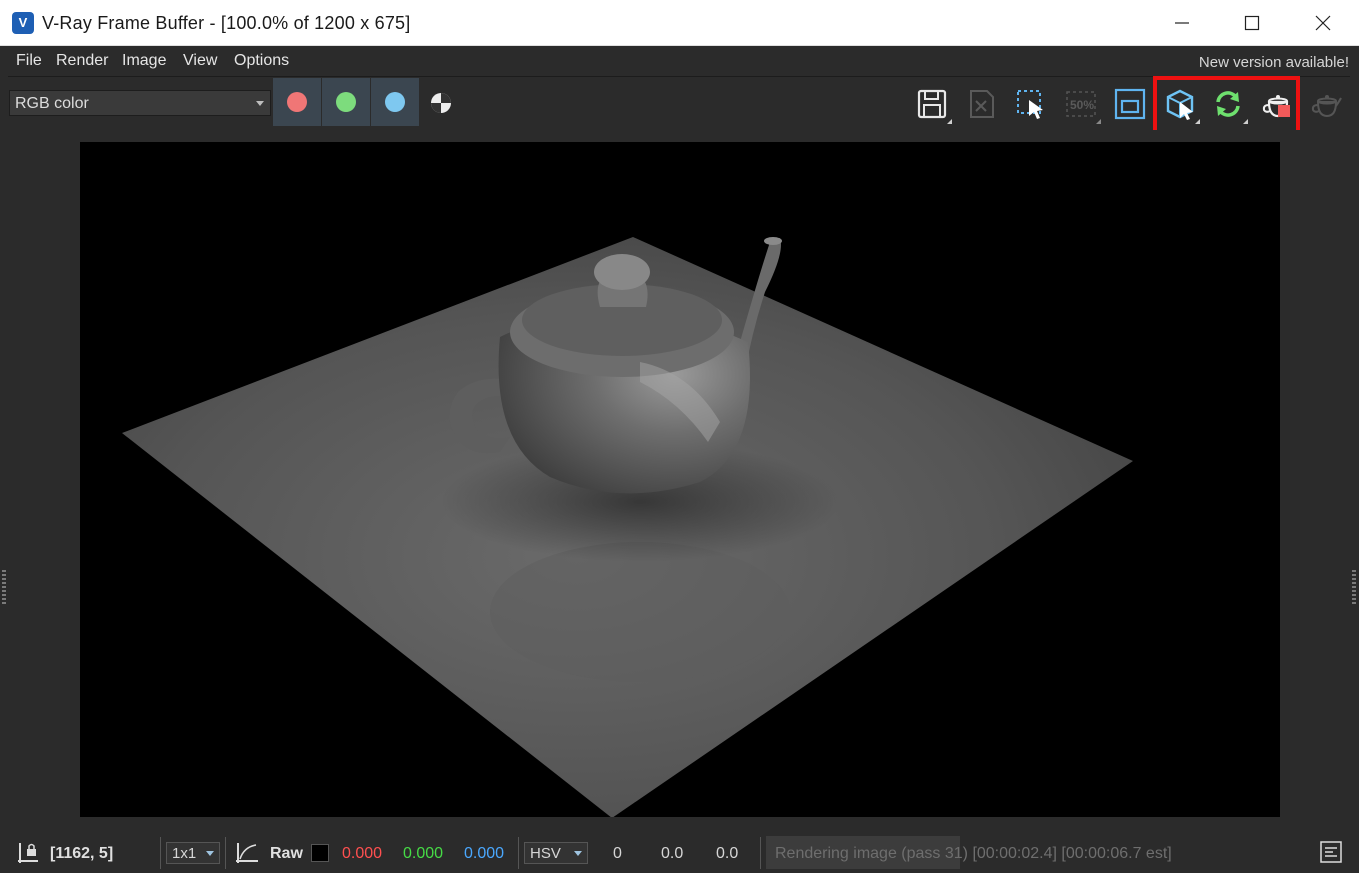 The width and height of the screenshot is (1359, 873). I want to click on monochrome-button, so click(441, 103).